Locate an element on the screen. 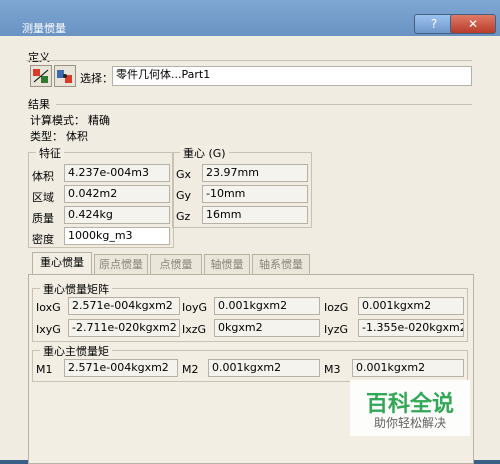  iyzg-label: IyzG is located at coordinates (336, 329).